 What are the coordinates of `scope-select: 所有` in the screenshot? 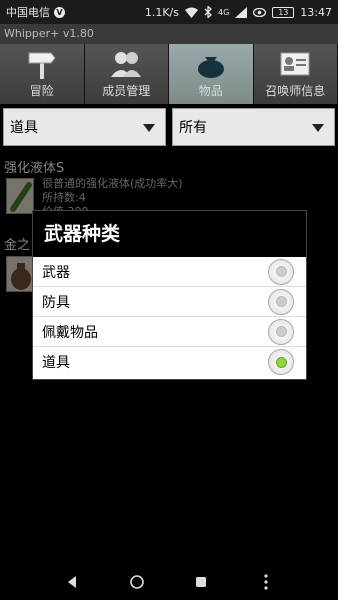 It's located at (253, 127).